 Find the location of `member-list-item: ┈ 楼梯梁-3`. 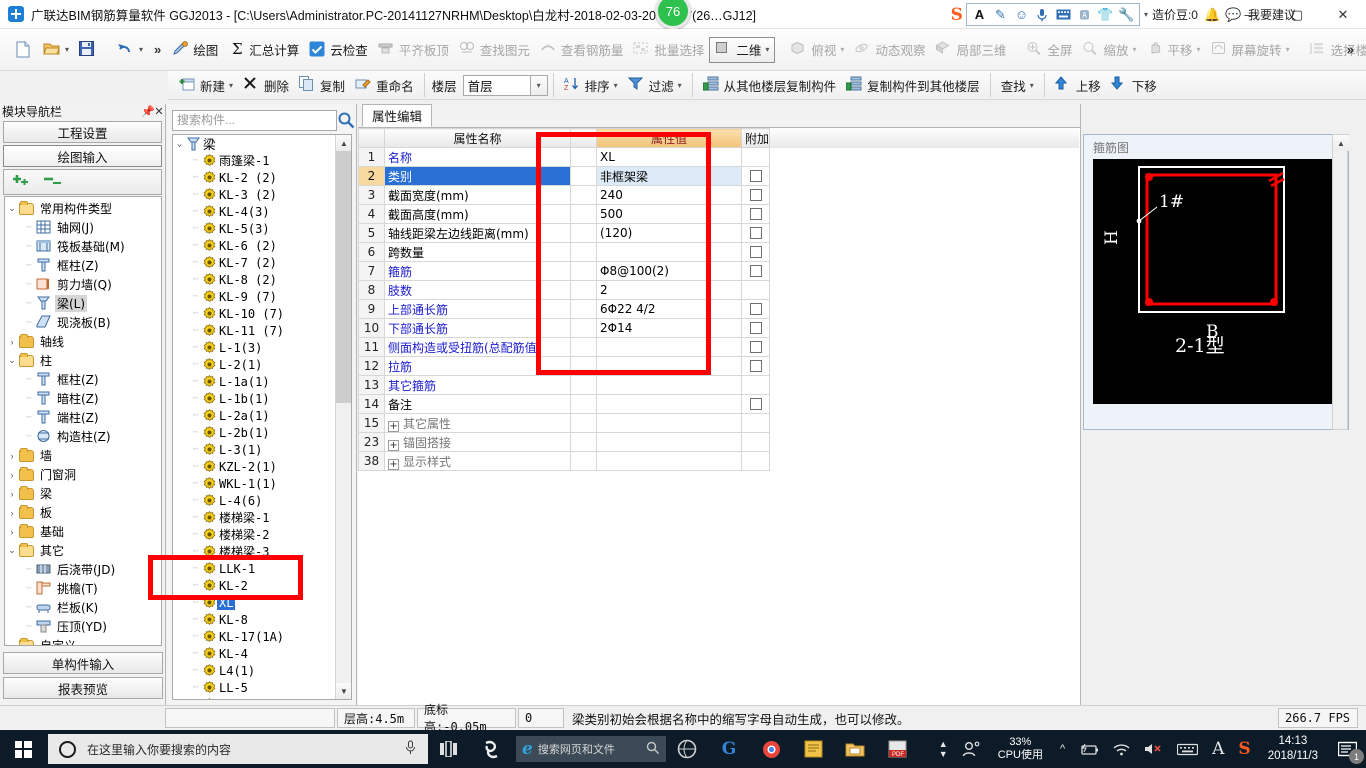

member-list-item: ┈ 楼梯梁-3 is located at coordinates (254, 551).